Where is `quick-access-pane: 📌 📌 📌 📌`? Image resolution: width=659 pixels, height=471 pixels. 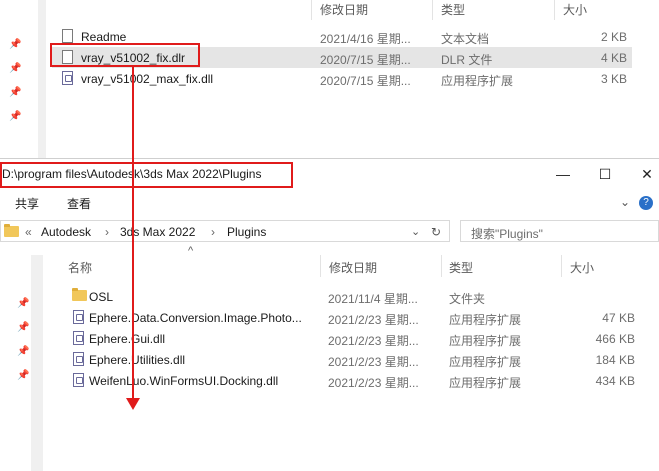 quick-access-pane: 📌 📌 📌 📌 is located at coordinates (16, 79).